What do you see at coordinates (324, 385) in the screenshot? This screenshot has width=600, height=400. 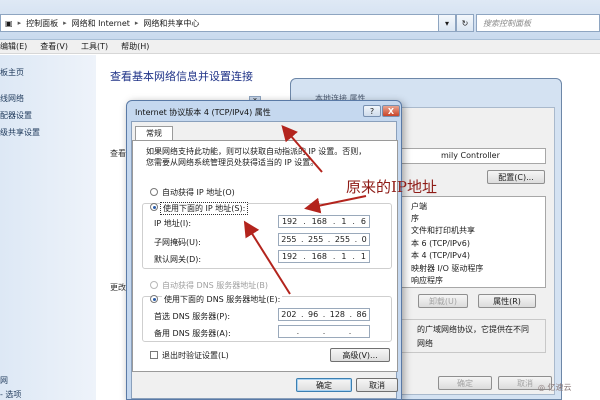 I see `ok-button: 确定` at bounding box center [324, 385].